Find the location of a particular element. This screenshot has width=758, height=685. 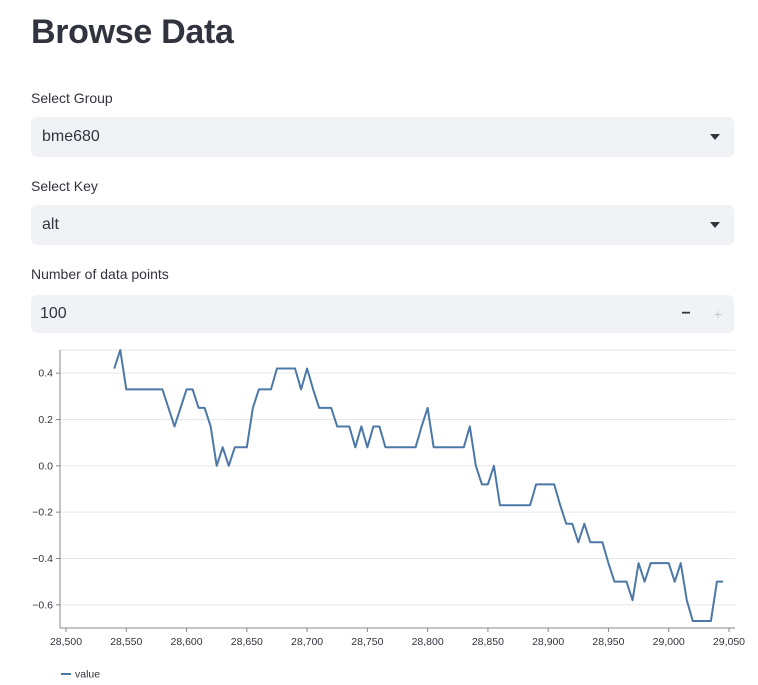

x-tick-label: 28,500 is located at coordinates (66, 642).